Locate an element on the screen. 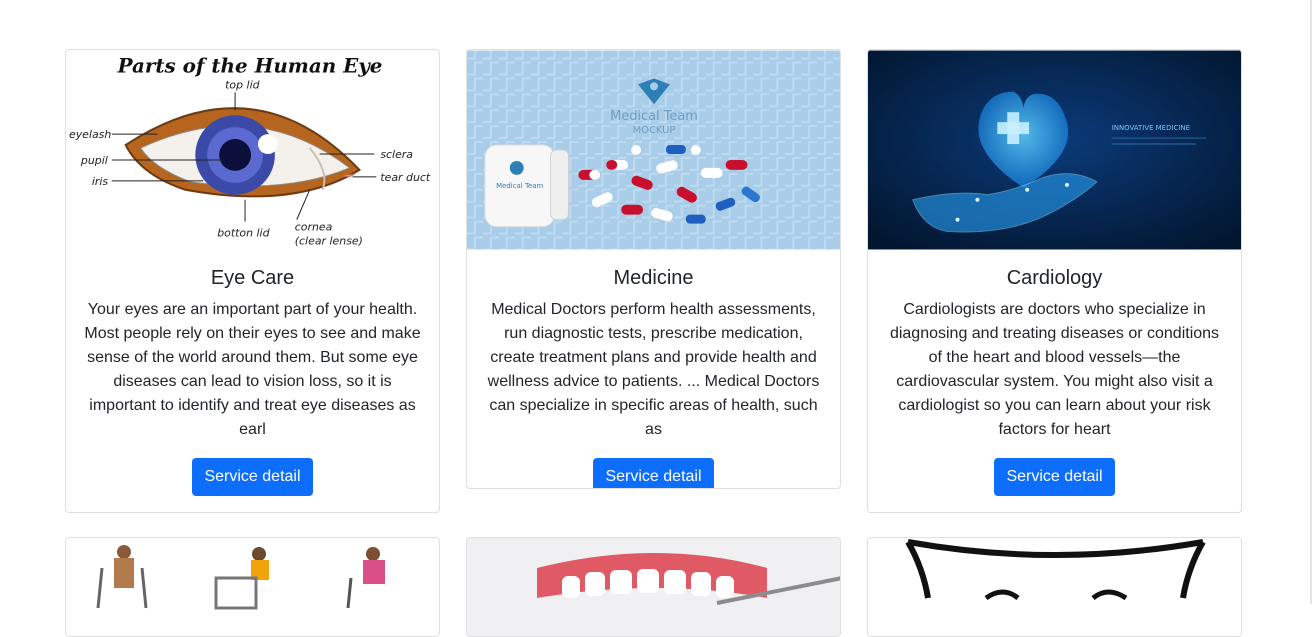 The width and height of the screenshot is (1312, 637). dental-teeth-image is located at coordinates (653, 587).